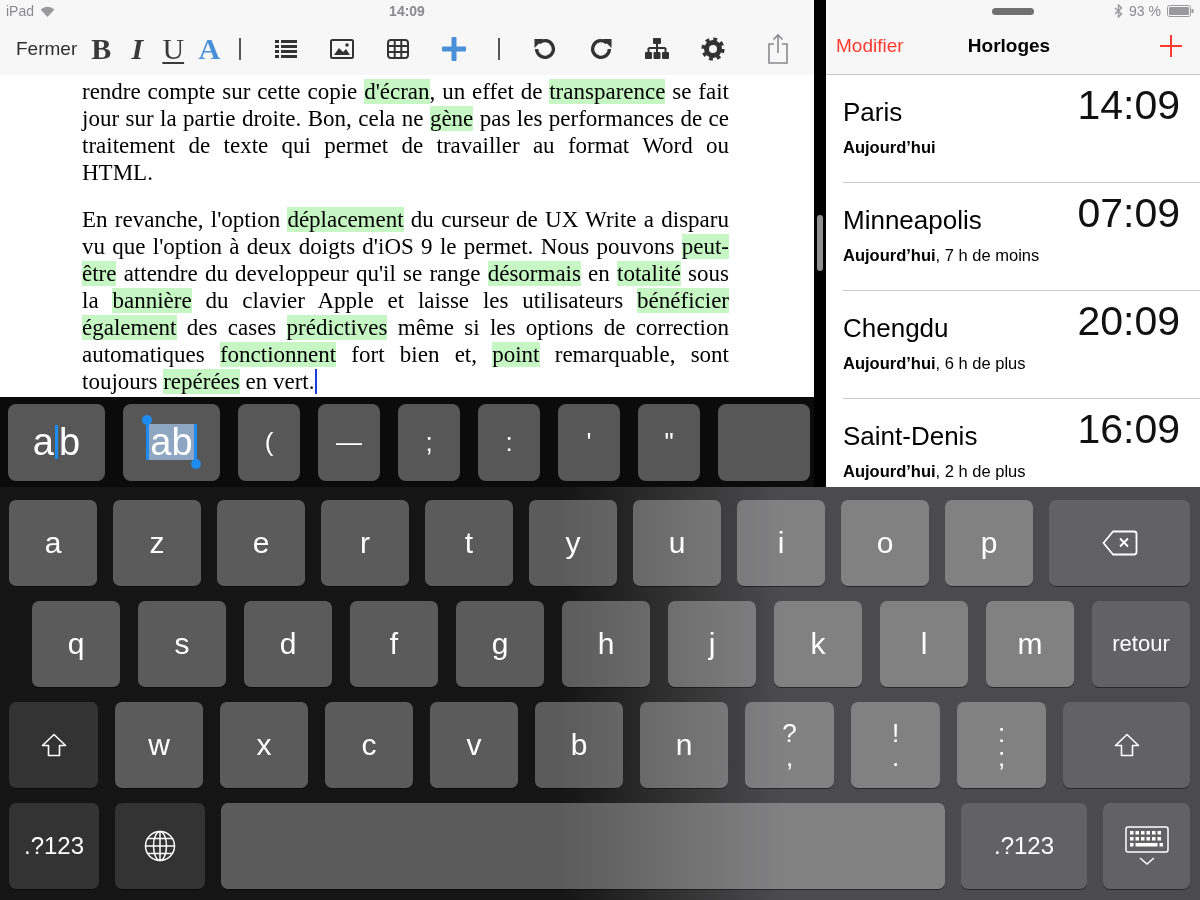 The image size is (1200, 900). I want to click on punctuation-key: ! ., so click(895, 745).